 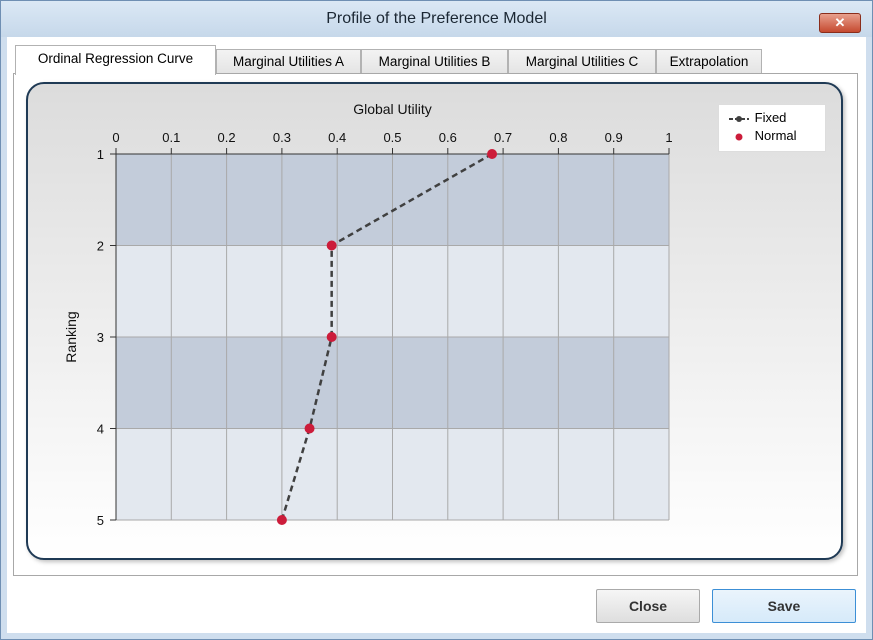 I want to click on x-tick-label: 0.2, so click(x=227, y=137).